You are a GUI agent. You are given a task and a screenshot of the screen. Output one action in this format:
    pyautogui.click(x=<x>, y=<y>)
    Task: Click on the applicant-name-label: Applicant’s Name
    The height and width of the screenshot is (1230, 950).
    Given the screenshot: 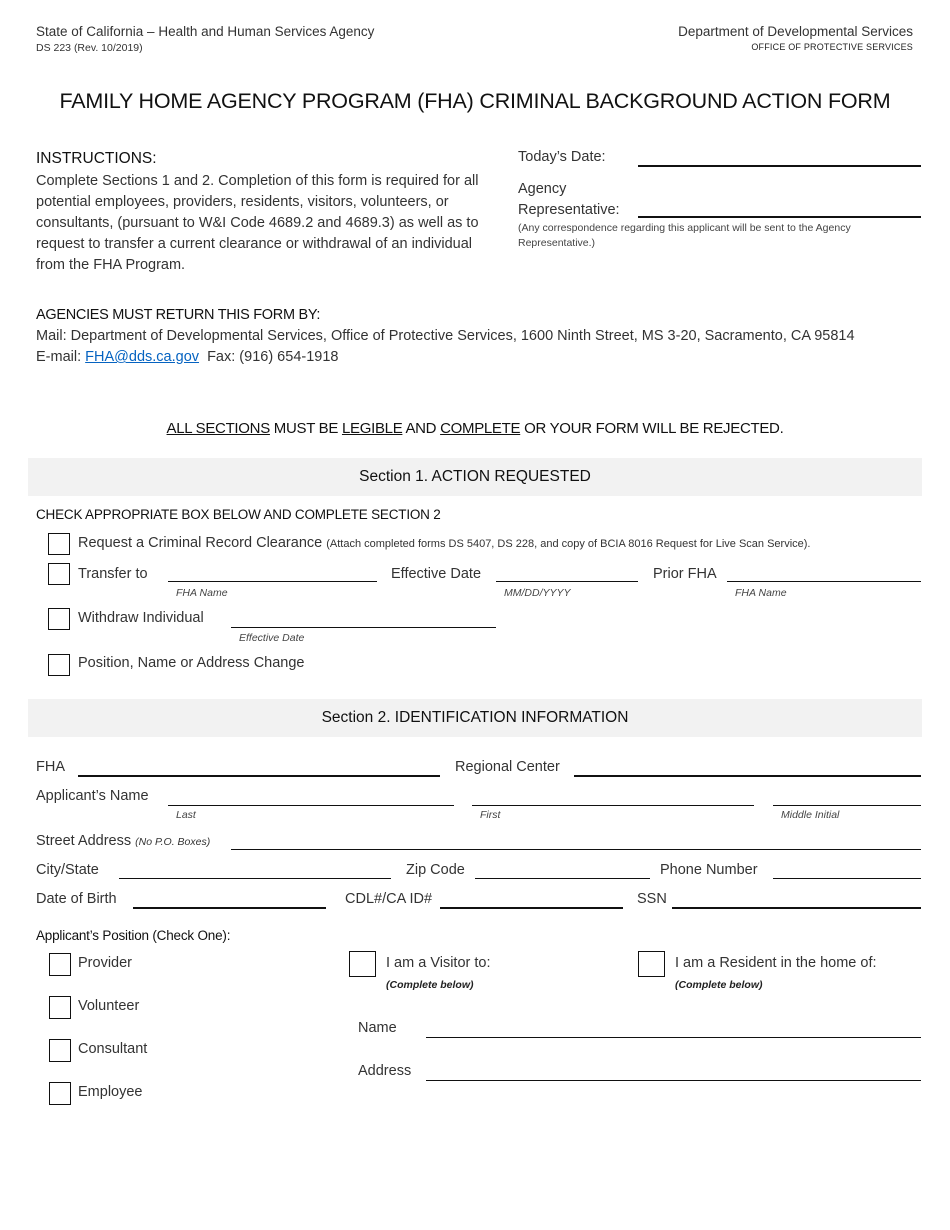 What is the action you would take?
    pyautogui.click(x=92, y=796)
    